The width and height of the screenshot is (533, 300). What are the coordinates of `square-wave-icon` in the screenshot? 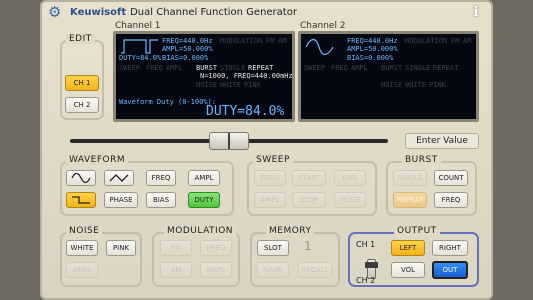 It's located at (81, 200).